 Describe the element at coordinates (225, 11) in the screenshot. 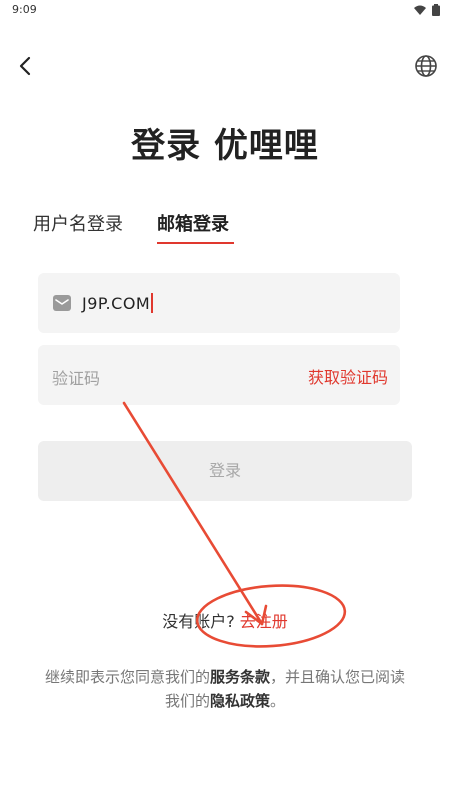

I see `status-bar: 9:09` at that location.